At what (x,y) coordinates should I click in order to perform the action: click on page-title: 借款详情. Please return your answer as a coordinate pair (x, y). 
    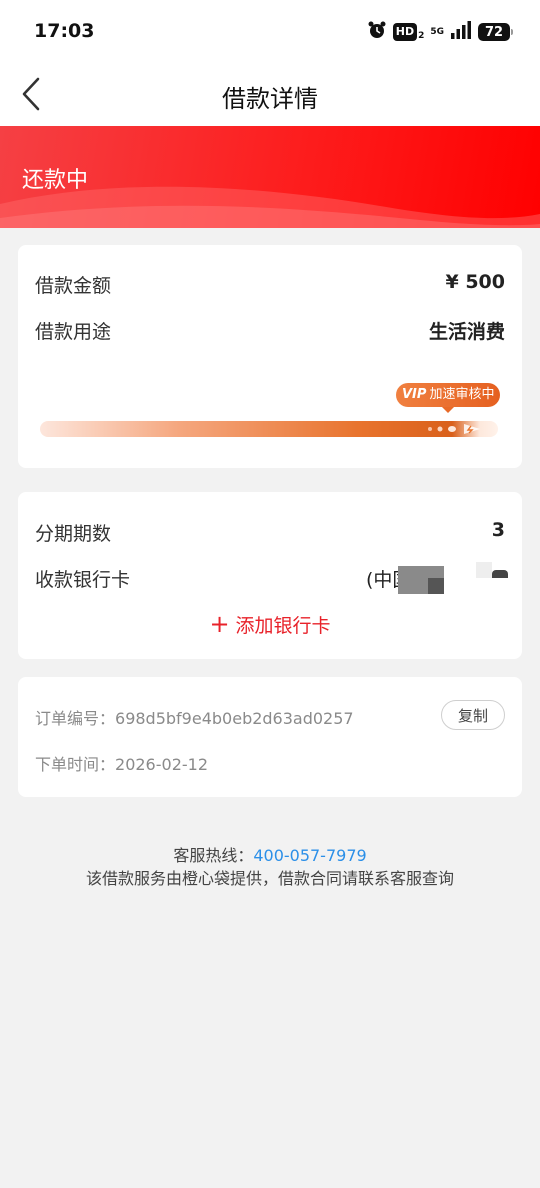
    Looking at the image, I should click on (270, 99).